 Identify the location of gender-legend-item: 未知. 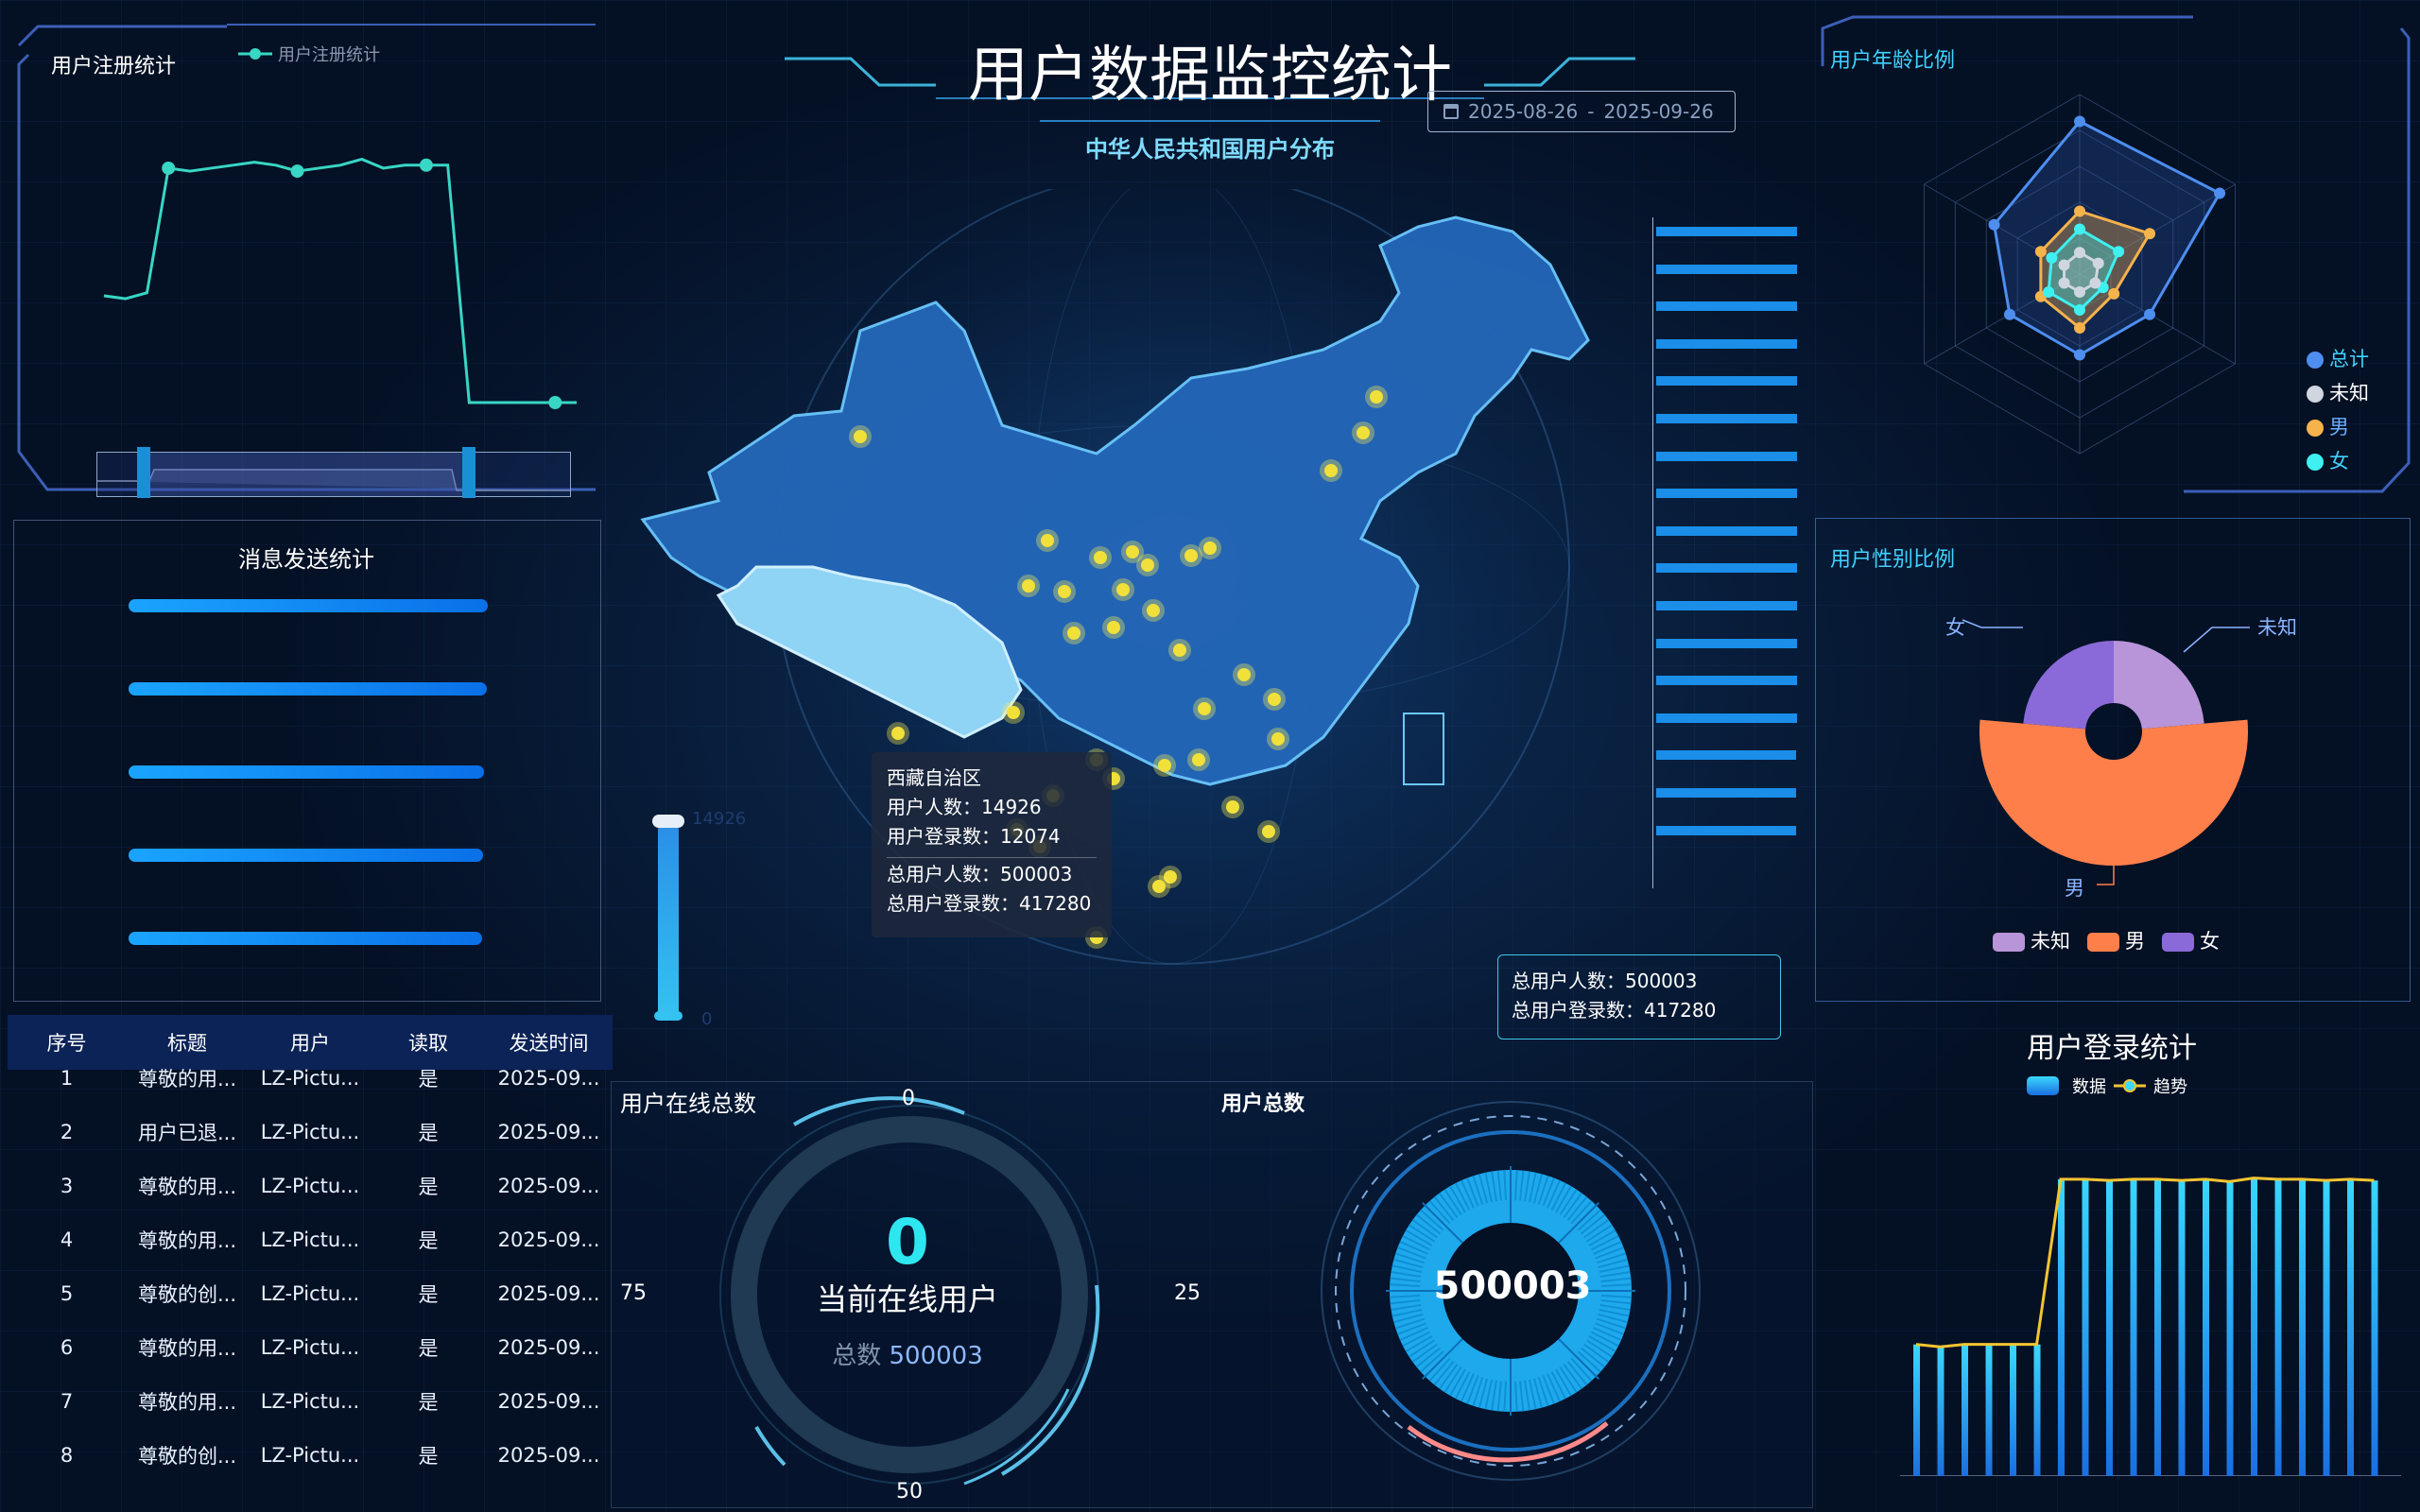
(2031, 940).